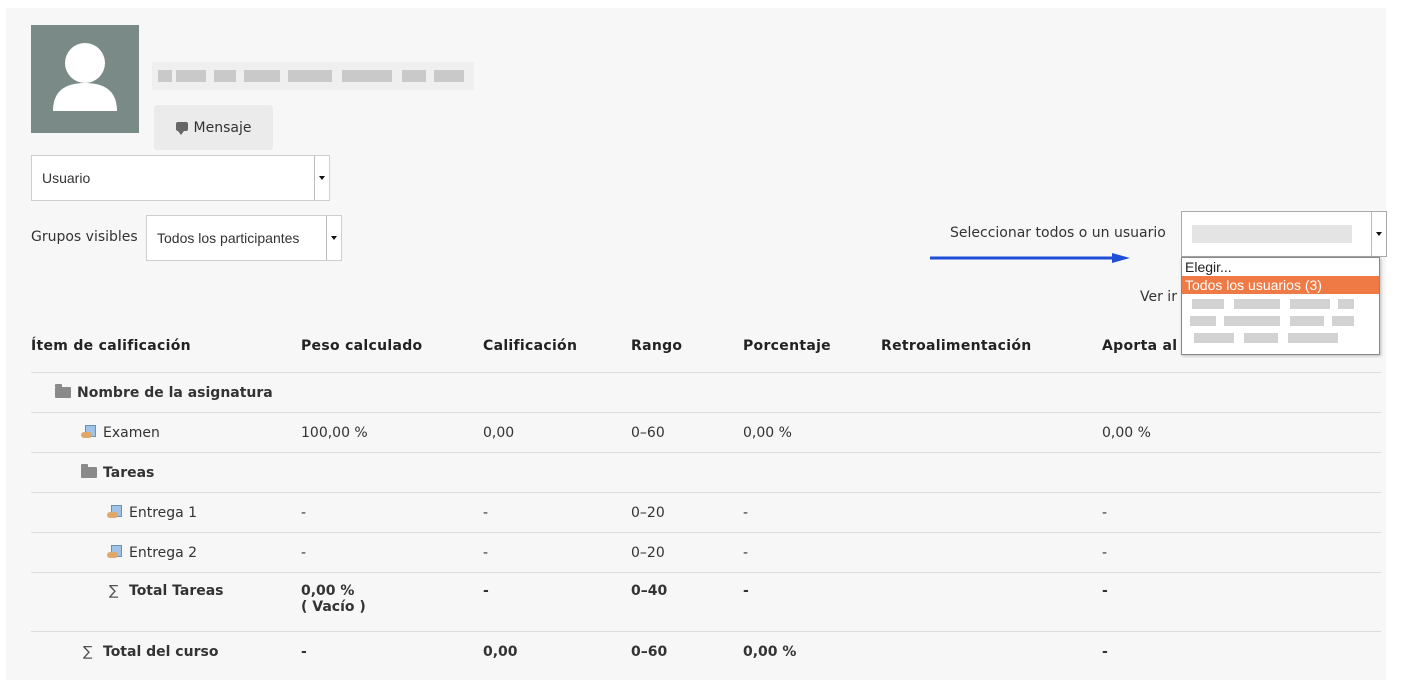 The height and width of the screenshot is (700, 1416). I want to click on table-row: Entrega 2 - - 0–20 - -, so click(706, 552).